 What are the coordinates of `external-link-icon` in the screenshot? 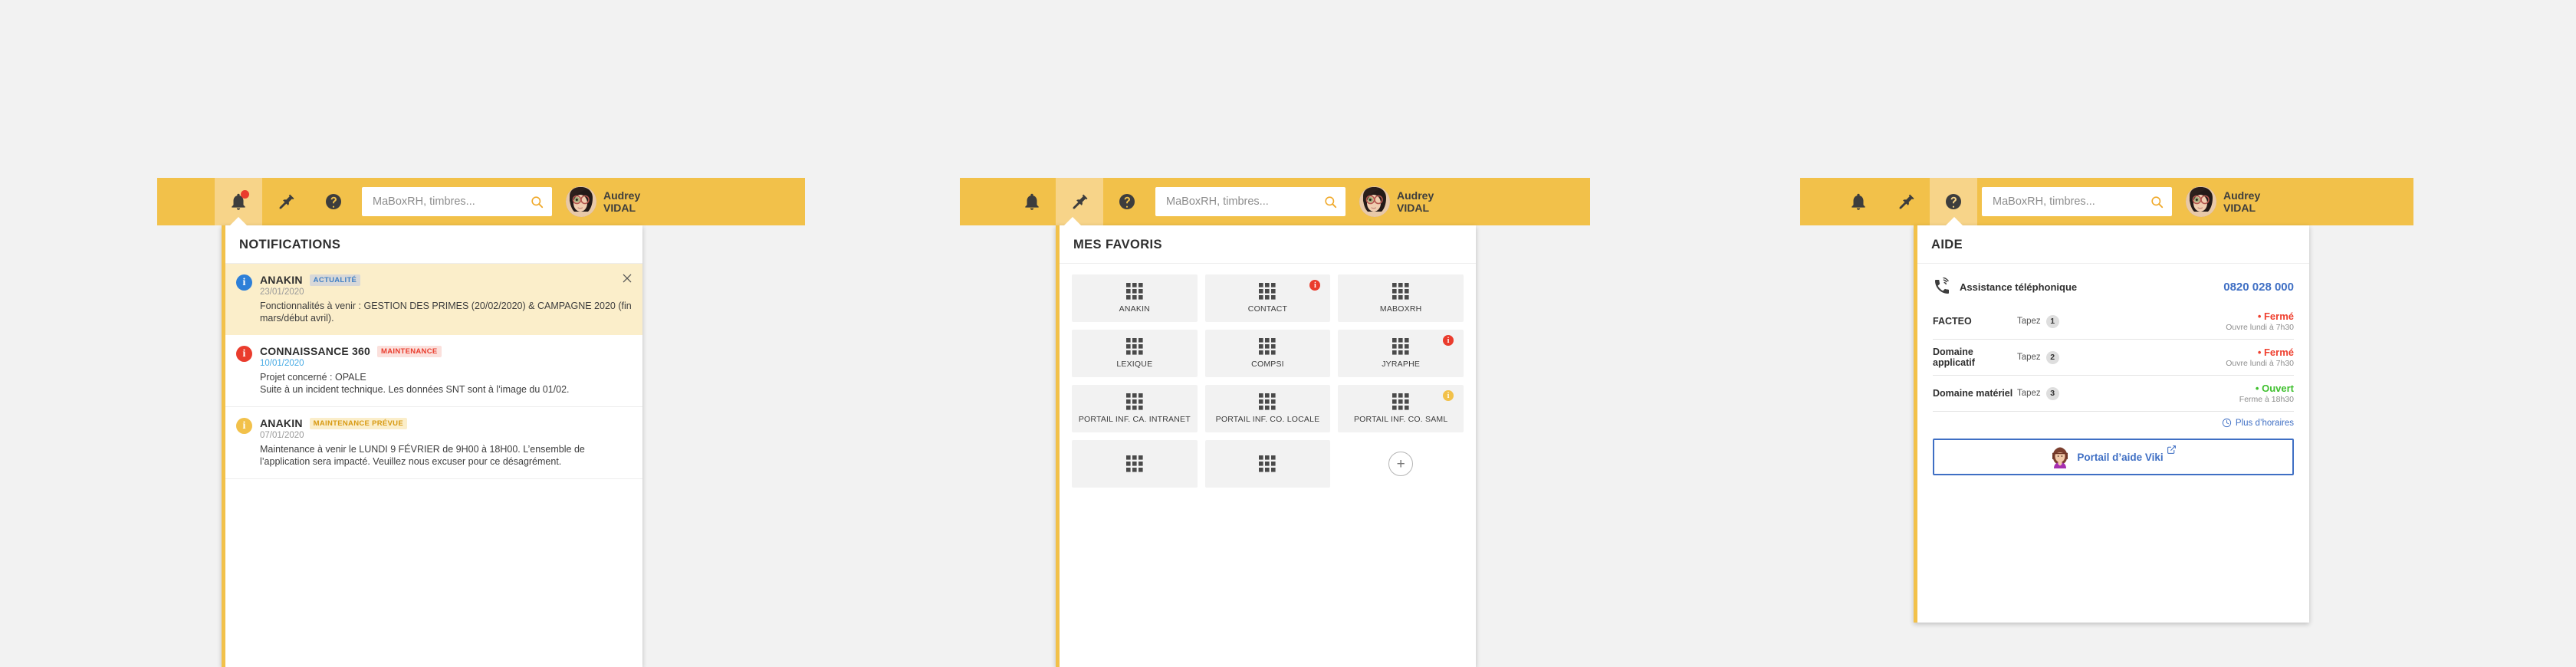 It's located at (2171, 450).